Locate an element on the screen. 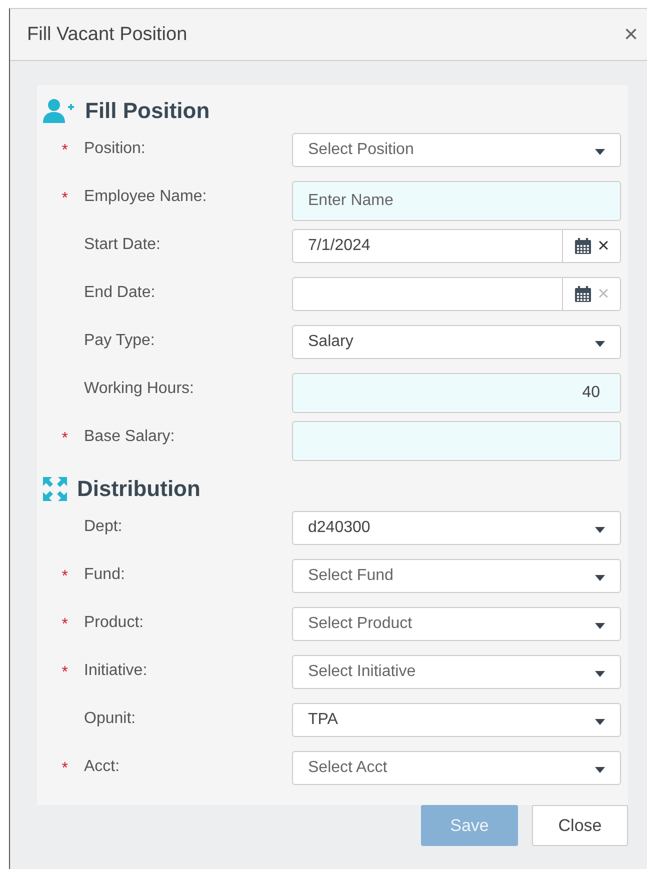  dialog-title: Fill Vacant Position is located at coordinates (107, 35).